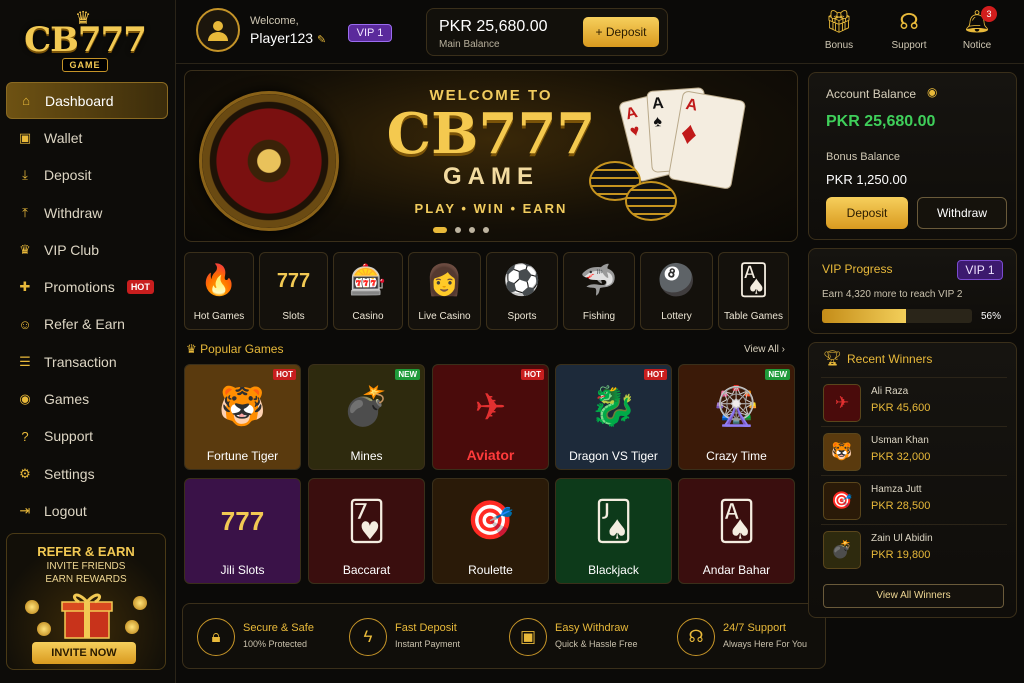  What do you see at coordinates (25, 175) in the screenshot?
I see `download-icon: ⤓` at bounding box center [25, 175].